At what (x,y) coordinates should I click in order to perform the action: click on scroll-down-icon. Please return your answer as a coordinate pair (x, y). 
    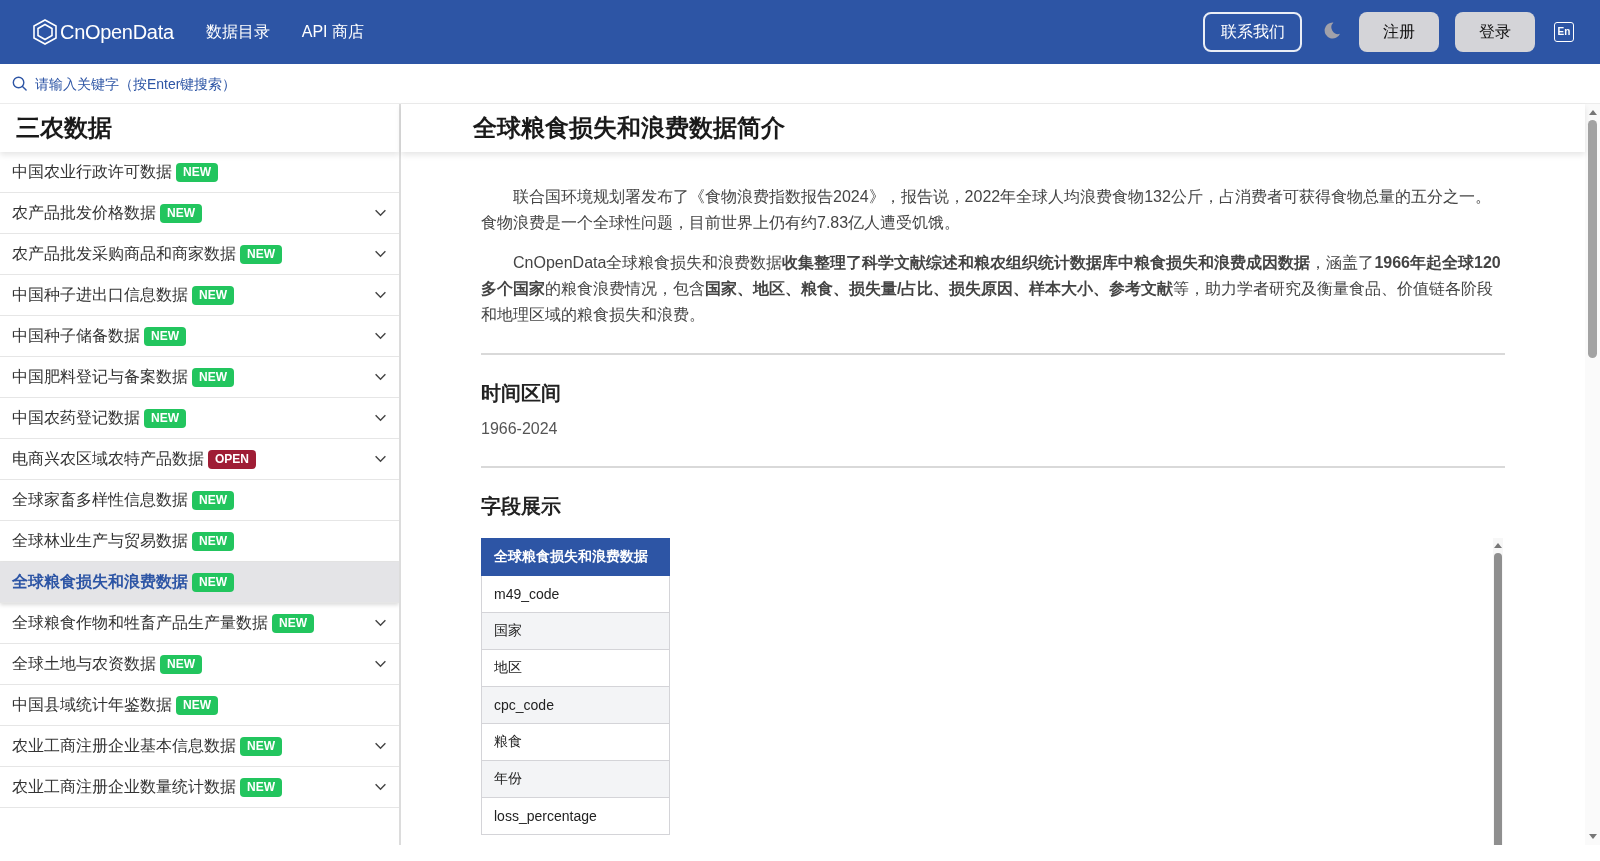
    Looking at the image, I should click on (1592, 836).